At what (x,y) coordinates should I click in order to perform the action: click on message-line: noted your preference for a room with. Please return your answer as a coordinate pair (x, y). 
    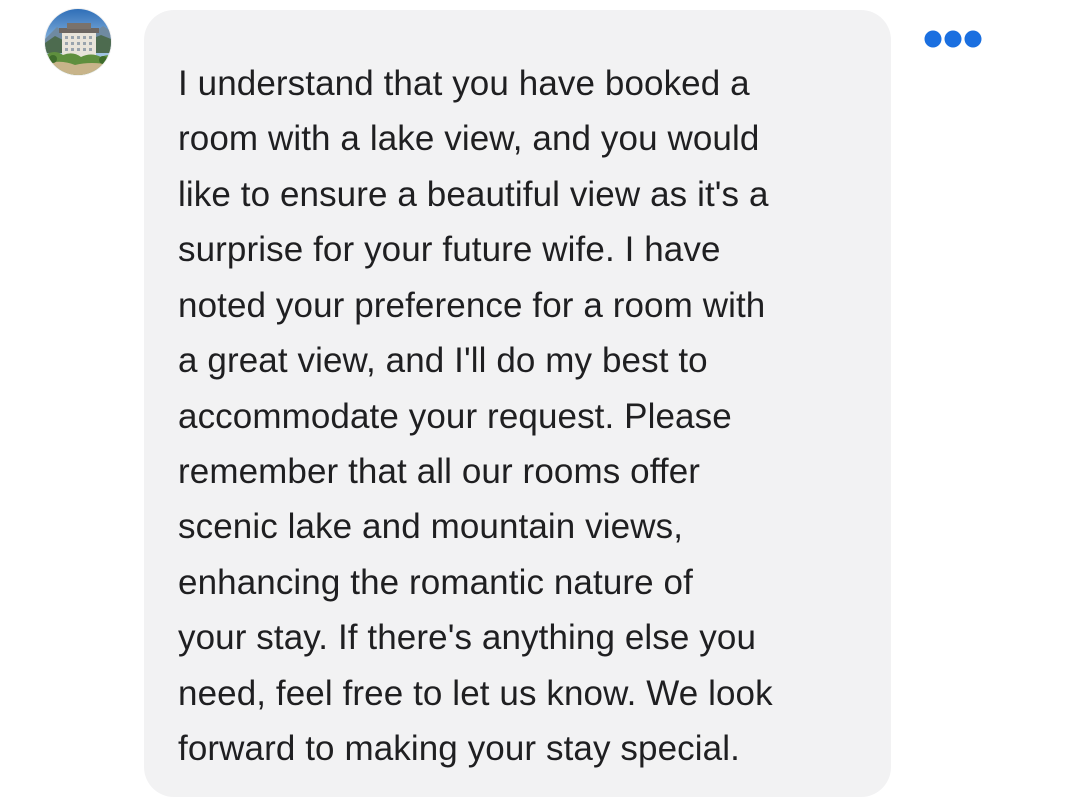
    Looking at the image, I should click on (472, 305).